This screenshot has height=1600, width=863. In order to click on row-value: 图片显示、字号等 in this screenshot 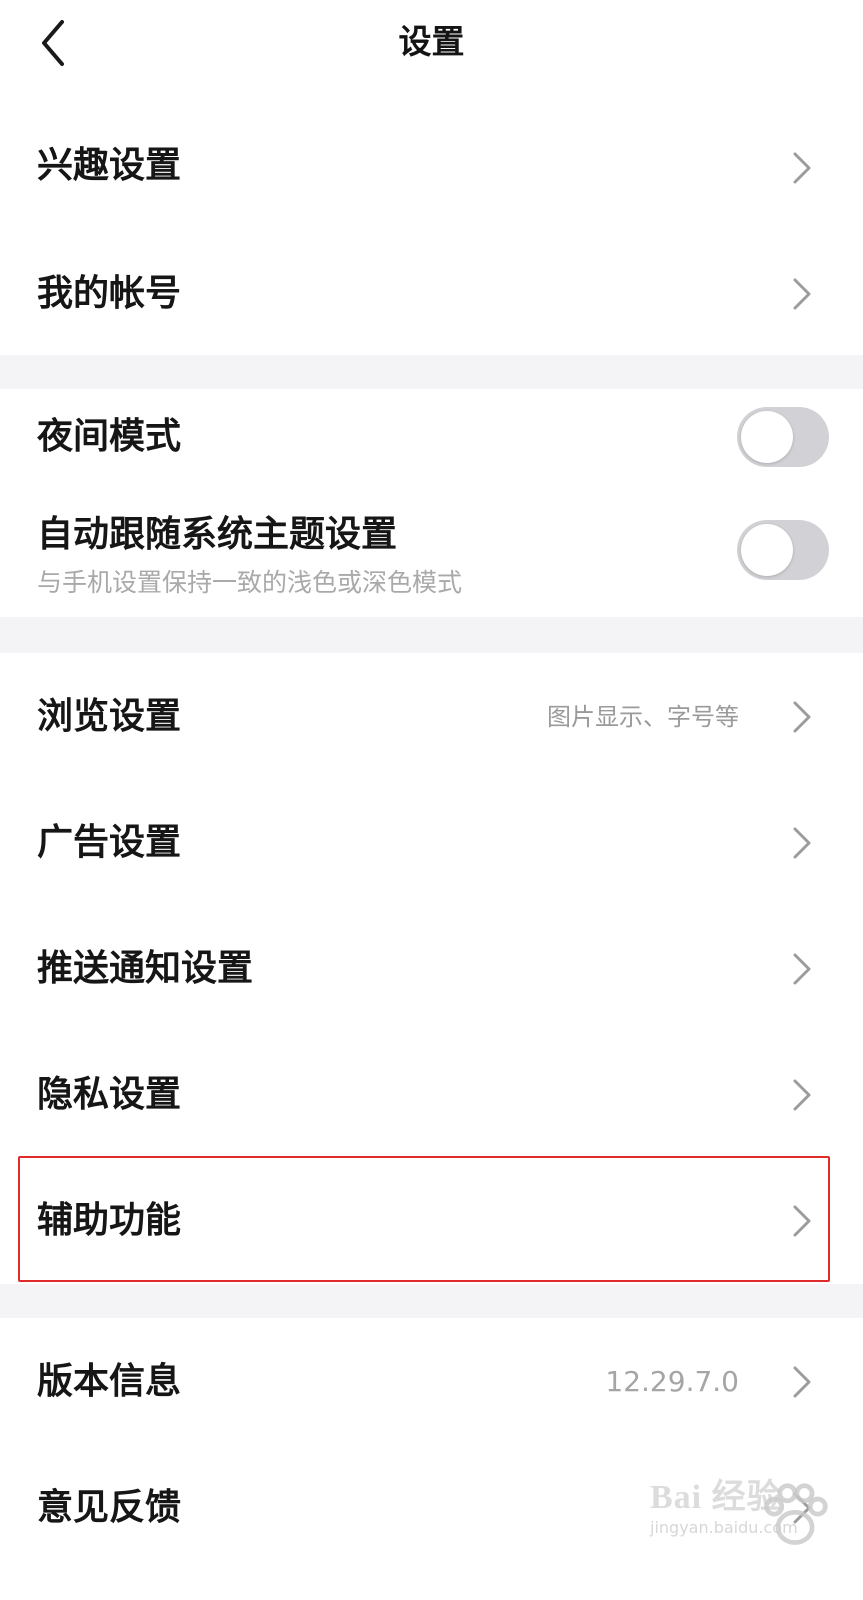, I will do `click(643, 717)`.